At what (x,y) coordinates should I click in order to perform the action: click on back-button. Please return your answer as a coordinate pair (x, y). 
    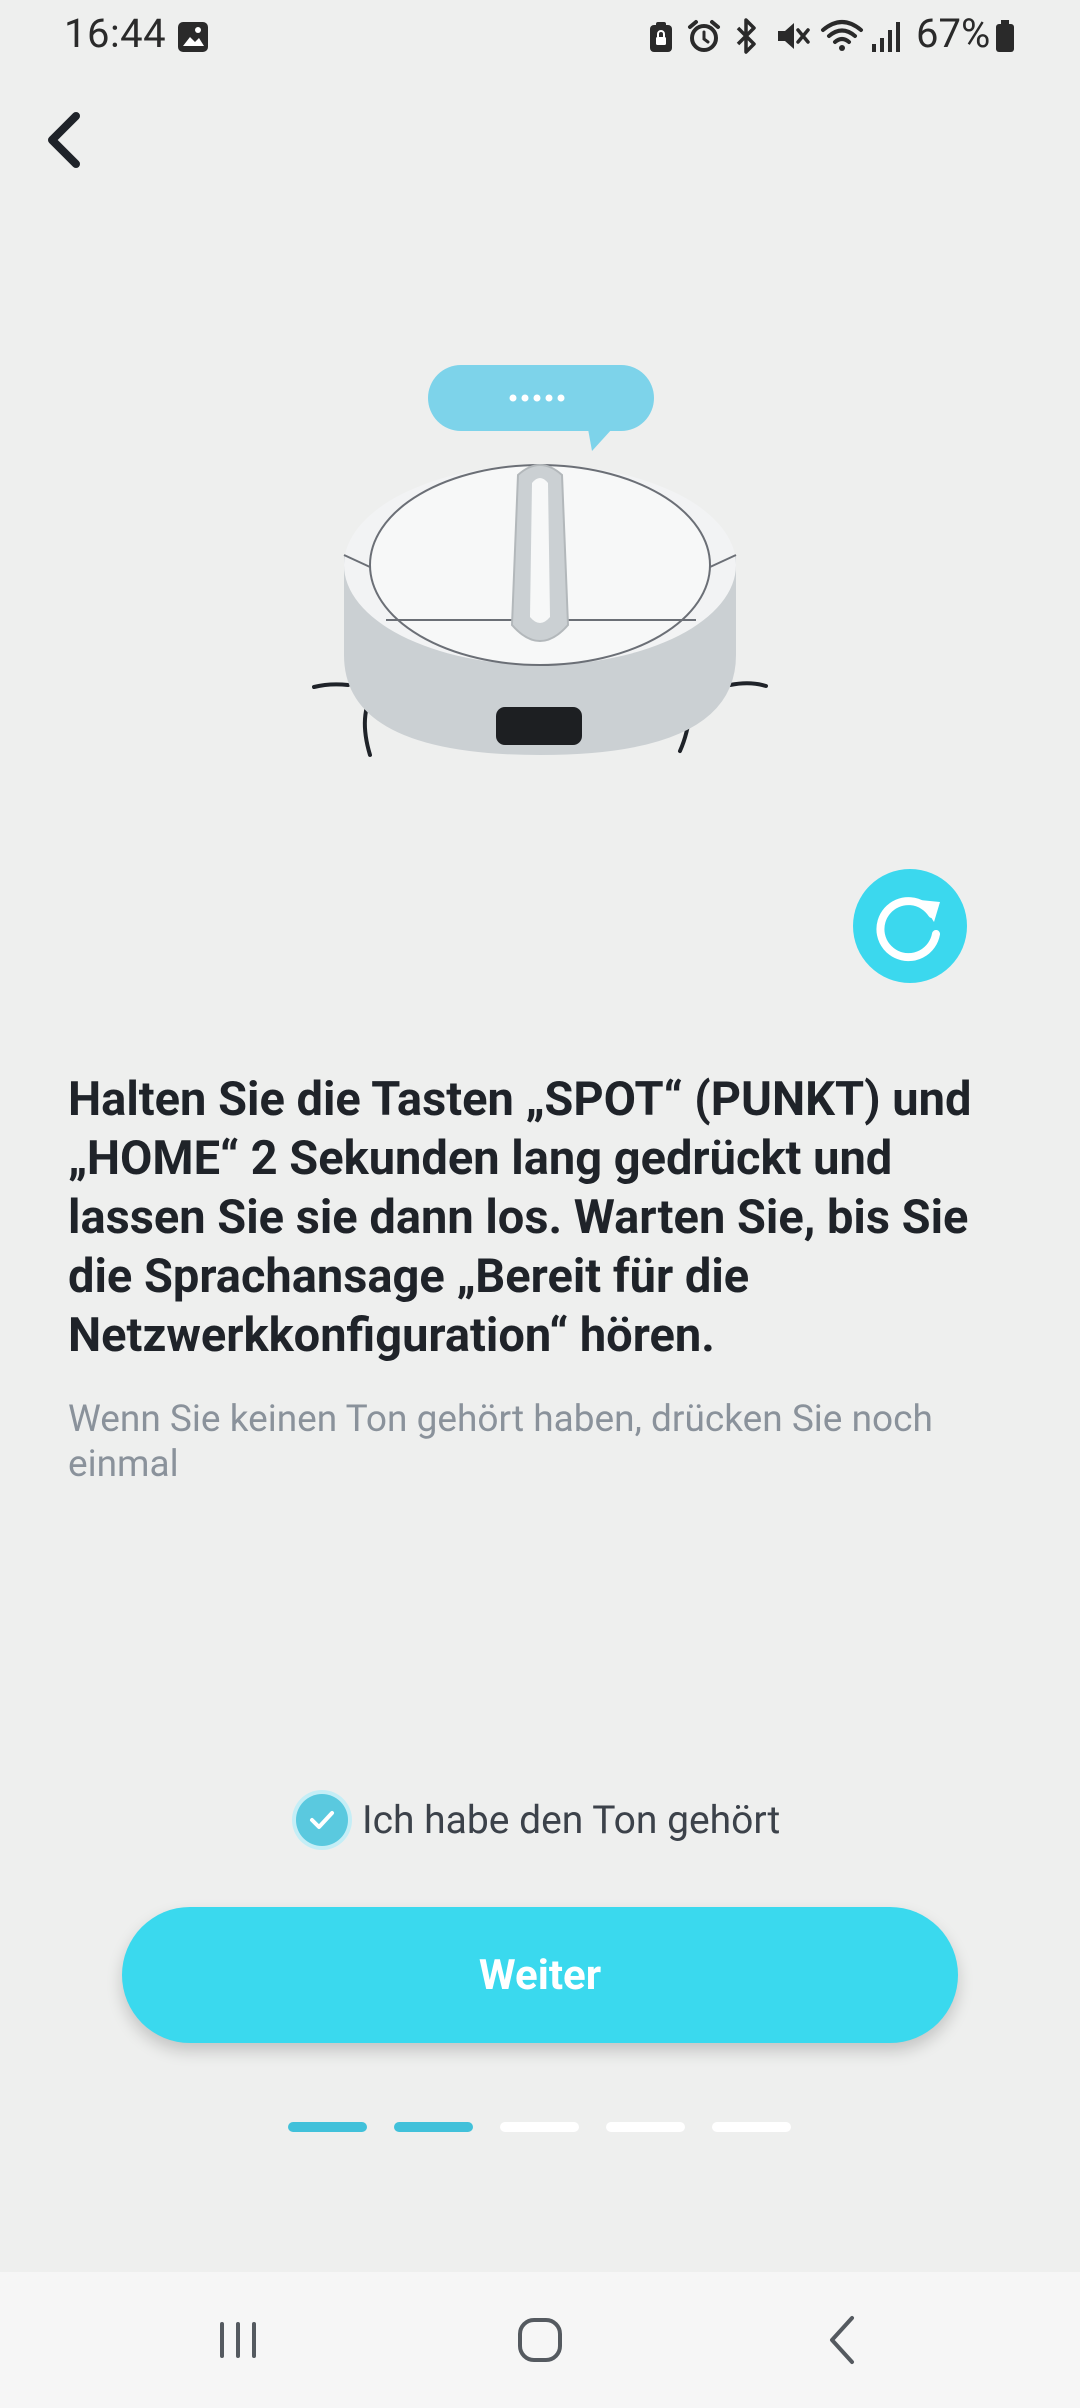
    Looking at the image, I should click on (64, 140).